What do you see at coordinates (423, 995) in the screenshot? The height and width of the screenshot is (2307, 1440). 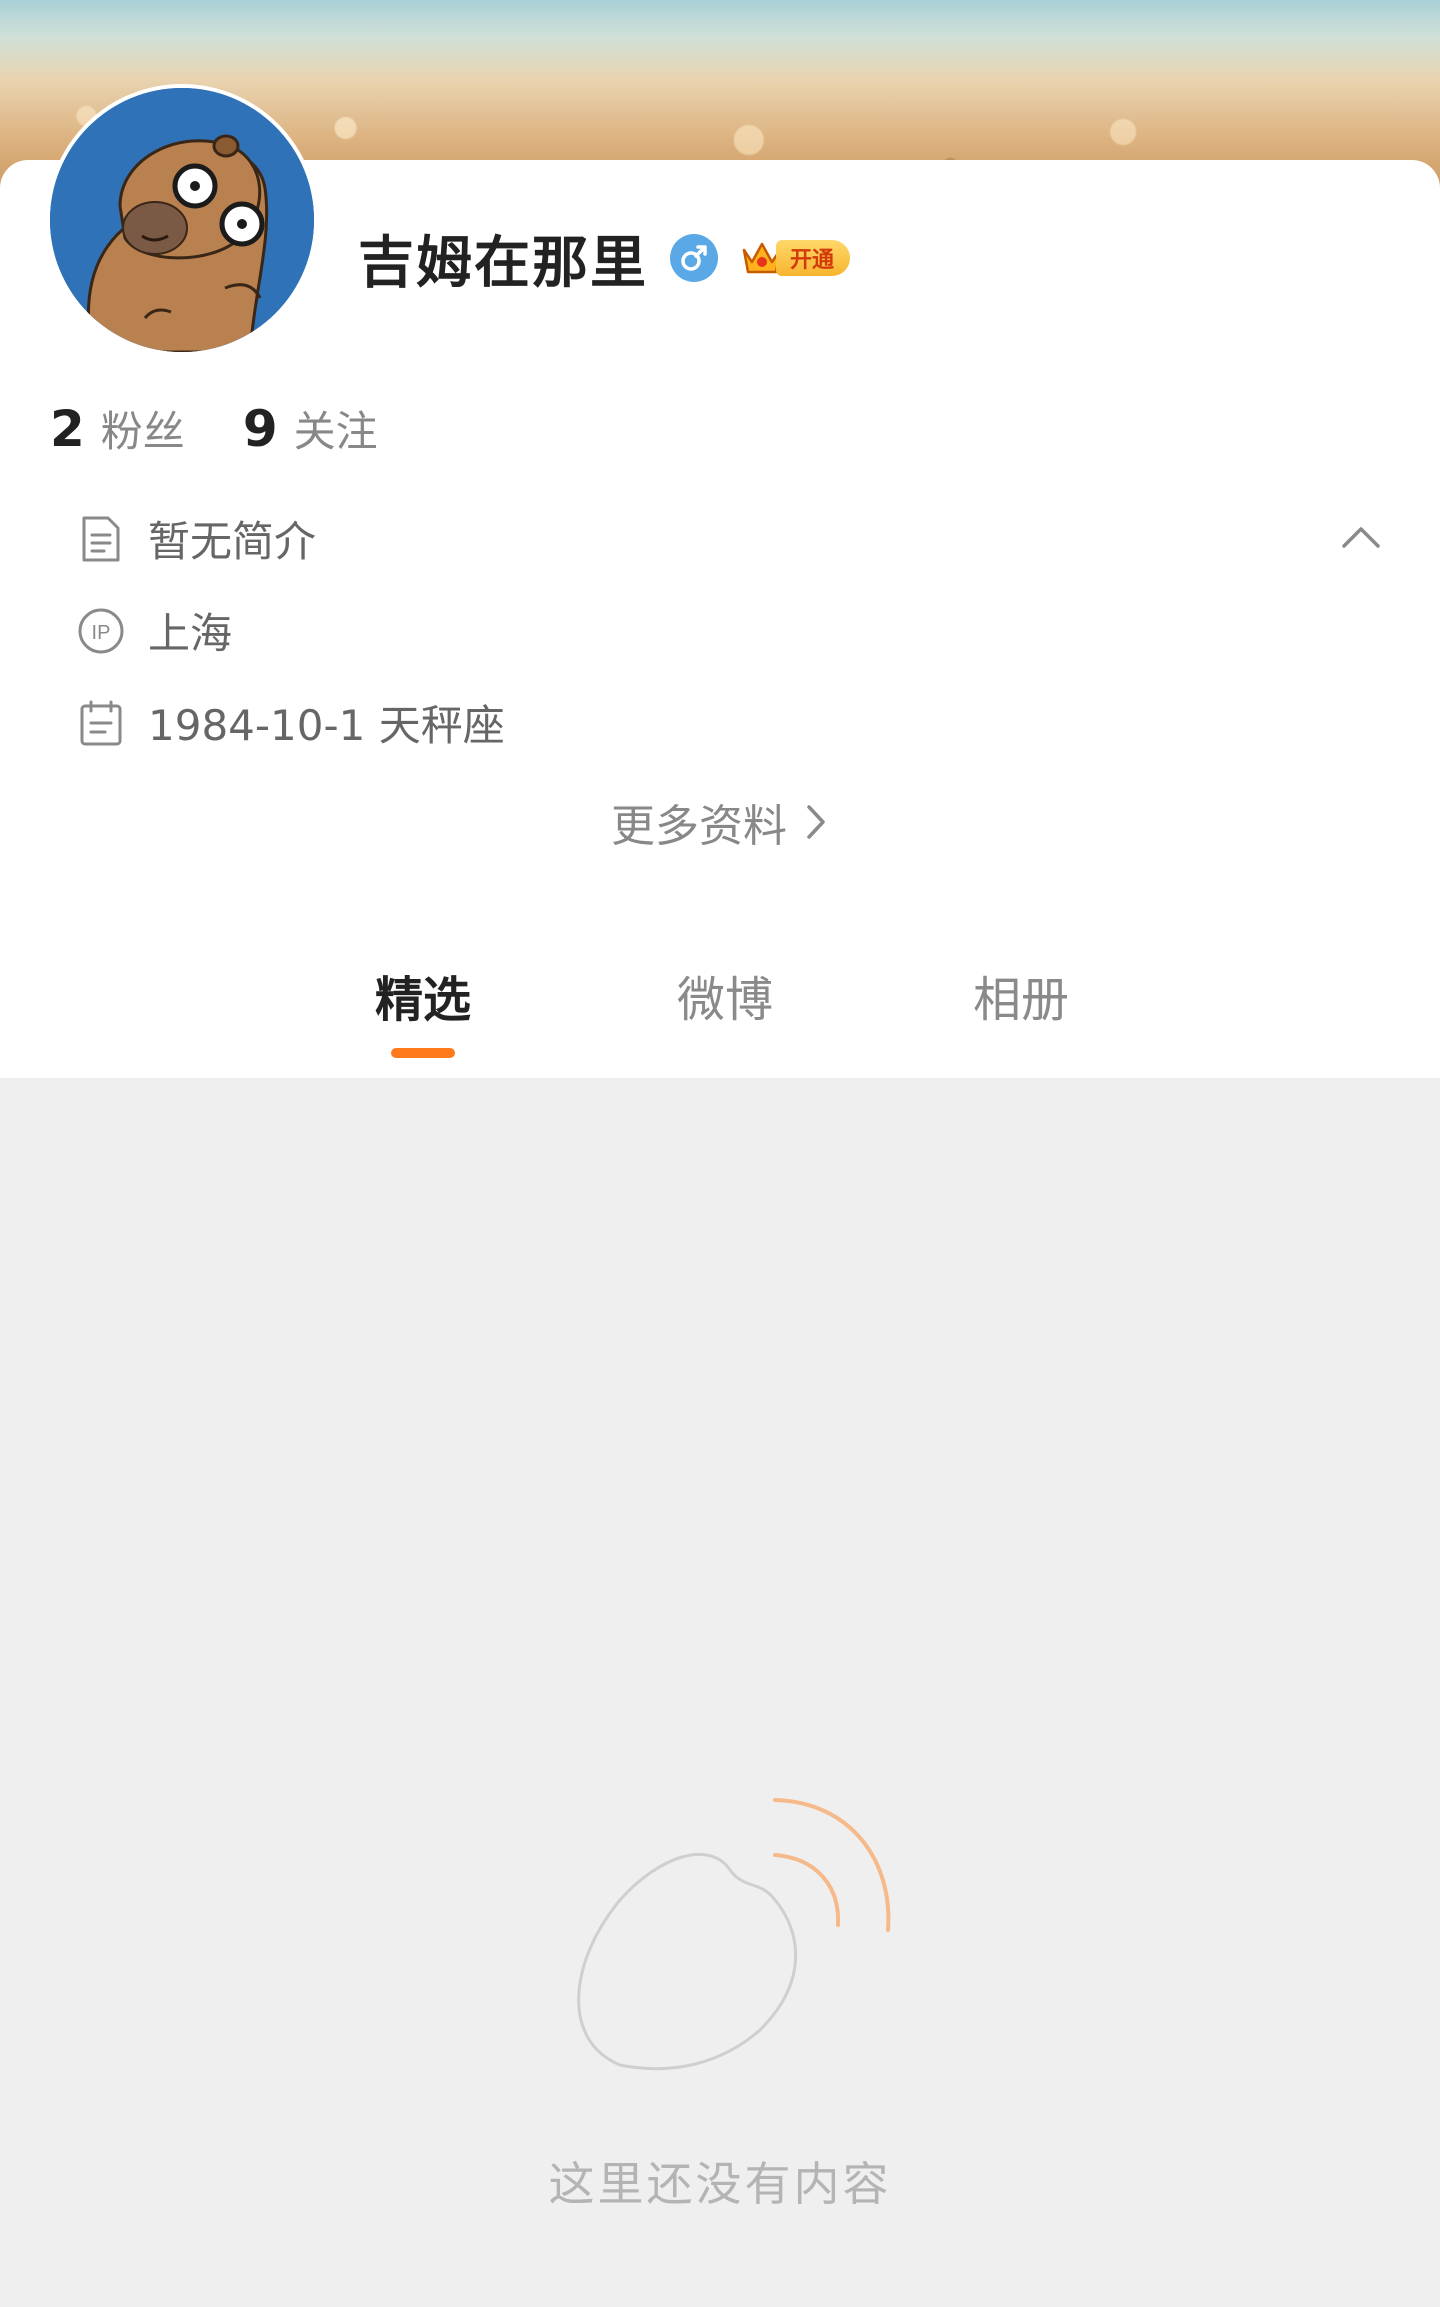 I see `tab-featured: 精选` at bounding box center [423, 995].